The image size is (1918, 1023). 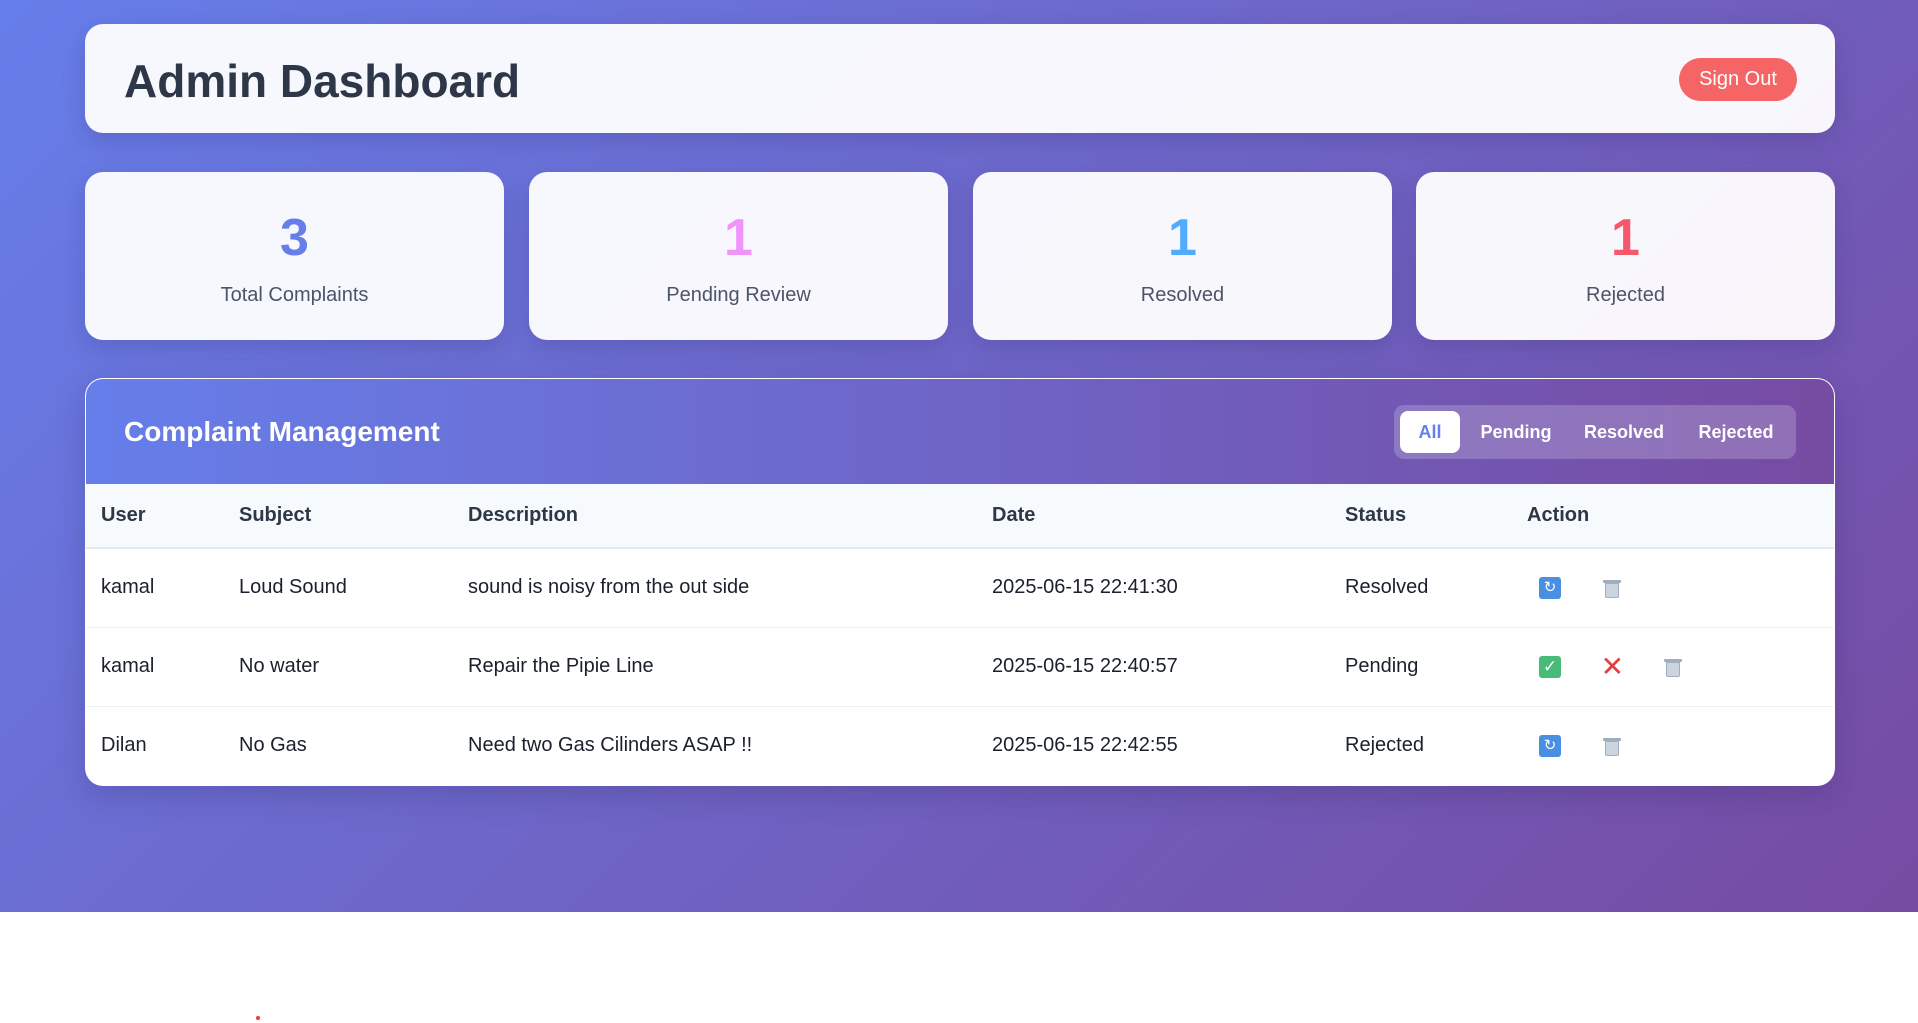 What do you see at coordinates (1624, 432) in the screenshot?
I see `filter-tab-resolved: Resolved` at bounding box center [1624, 432].